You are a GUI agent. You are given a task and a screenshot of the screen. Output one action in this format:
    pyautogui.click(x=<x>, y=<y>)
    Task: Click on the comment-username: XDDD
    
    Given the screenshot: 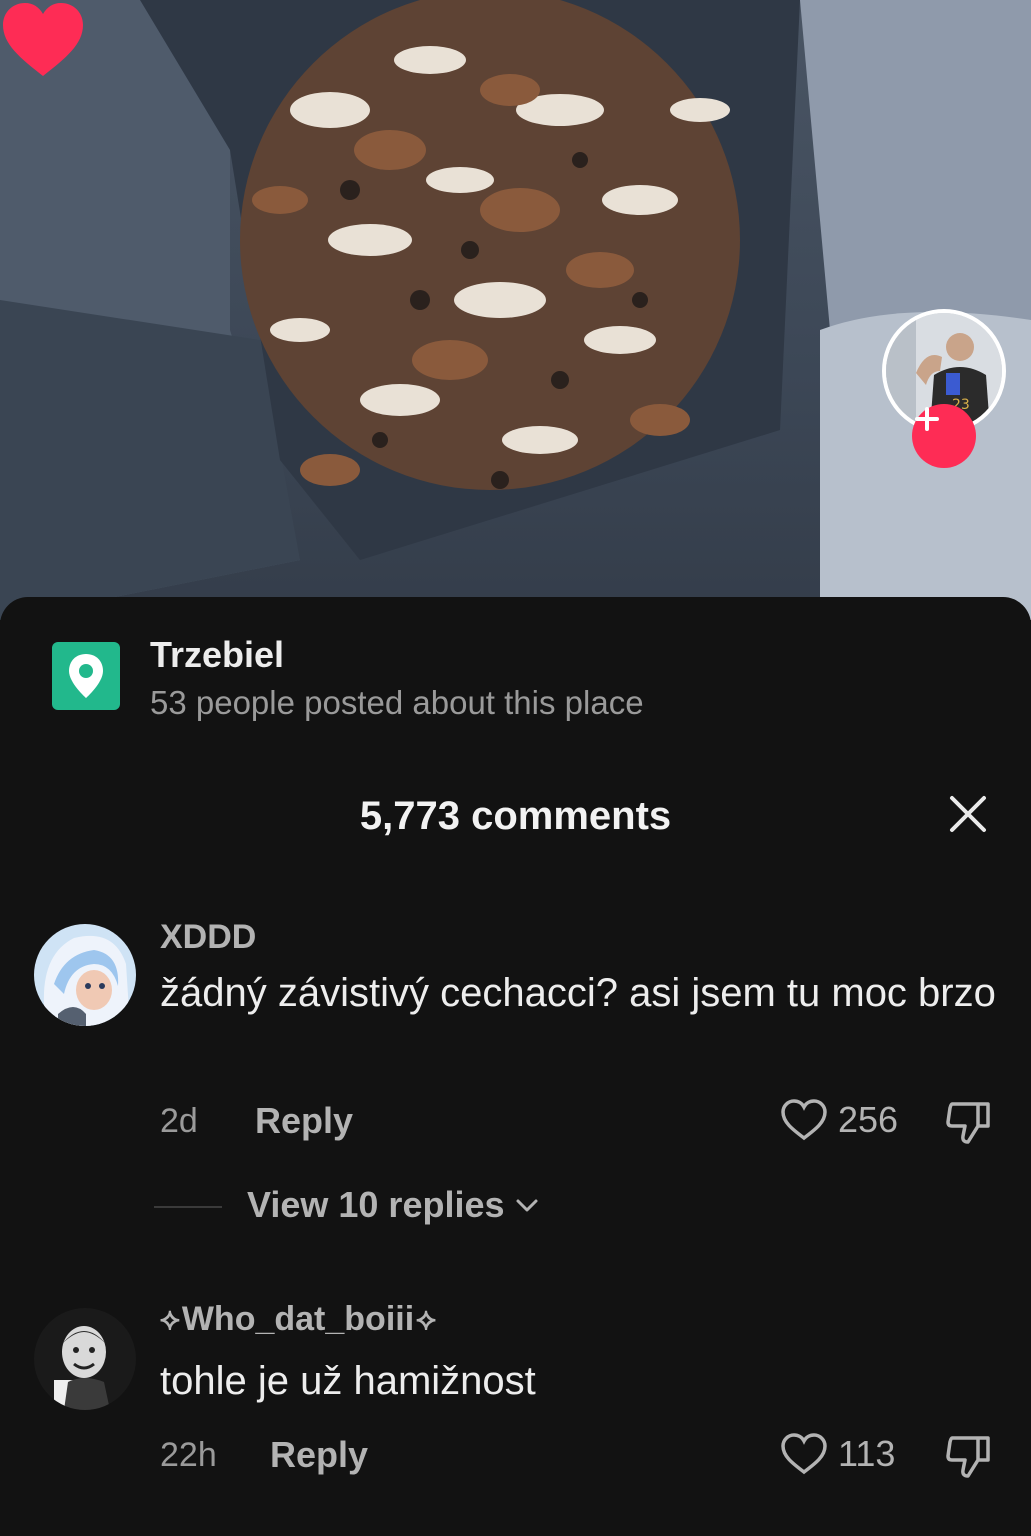 What is the action you would take?
    pyautogui.click(x=208, y=937)
    